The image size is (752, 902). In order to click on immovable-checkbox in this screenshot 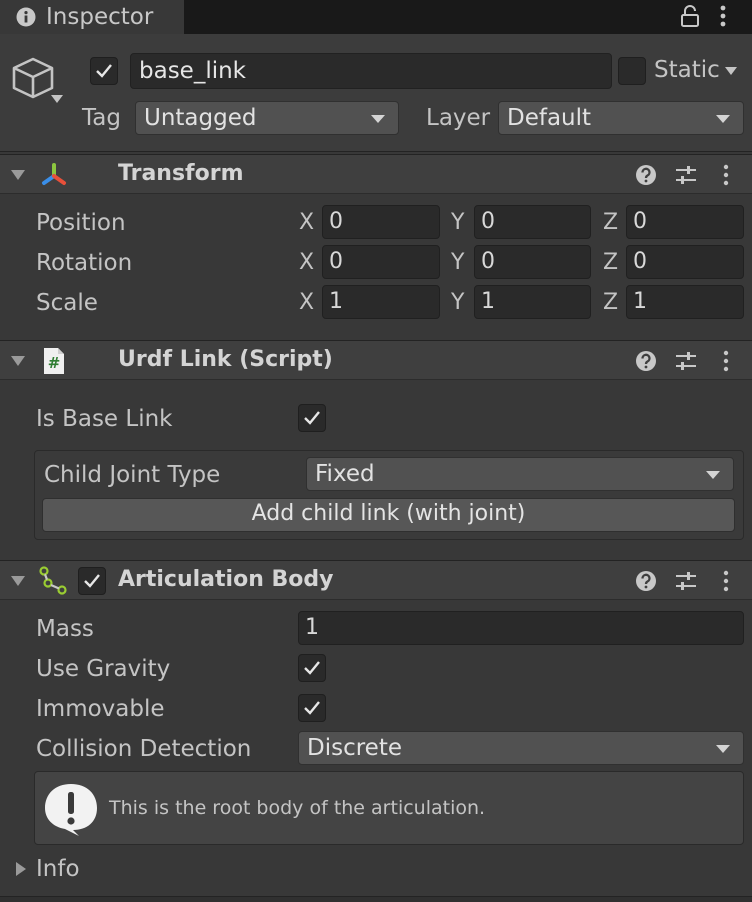, I will do `click(312, 708)`.